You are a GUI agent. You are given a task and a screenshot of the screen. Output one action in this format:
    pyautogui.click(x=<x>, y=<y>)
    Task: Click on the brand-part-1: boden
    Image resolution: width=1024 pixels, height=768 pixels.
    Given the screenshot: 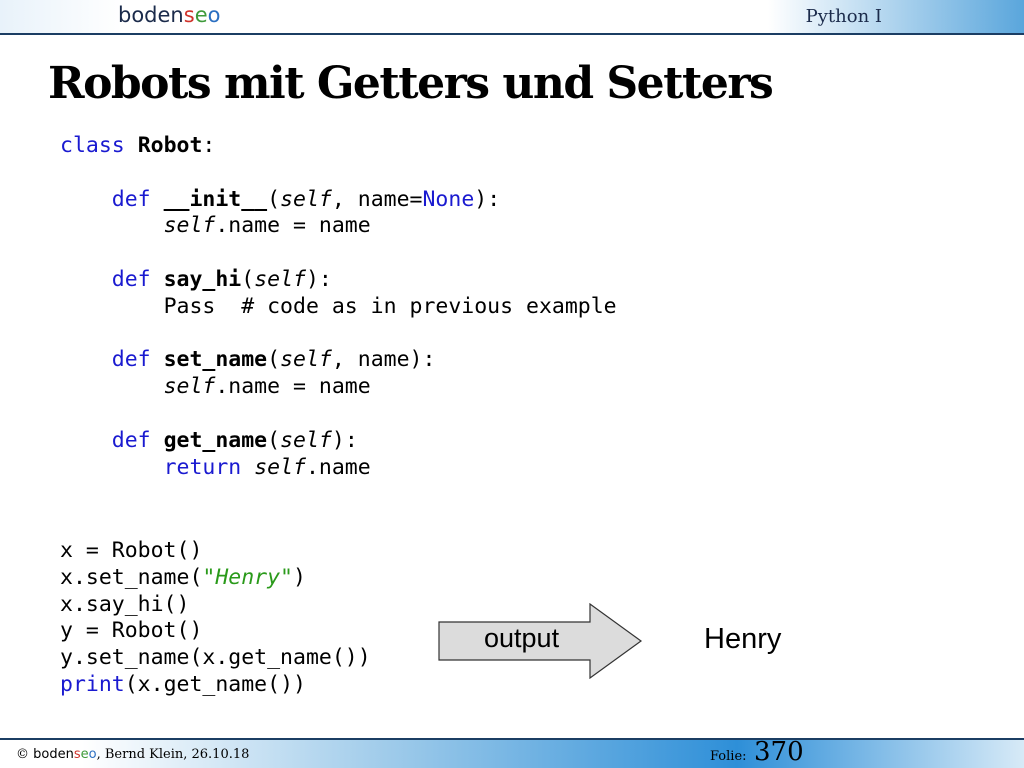 What is the action you would take?
    pyautogui.click(x=53, y=754)
    